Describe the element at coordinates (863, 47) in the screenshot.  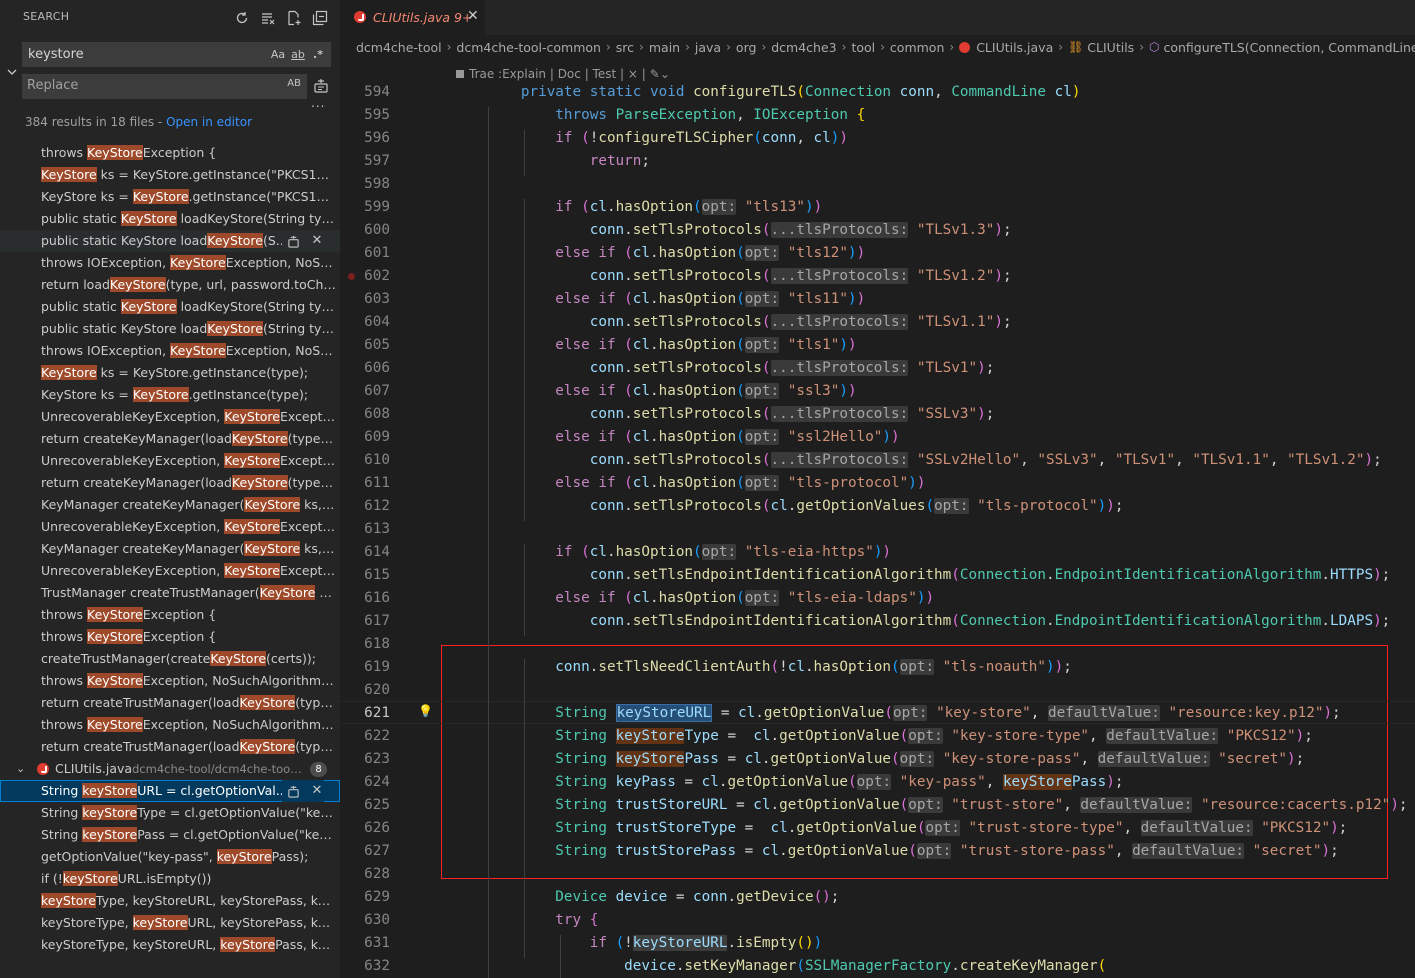
I see `breadcrumb-item: tool` at that location.